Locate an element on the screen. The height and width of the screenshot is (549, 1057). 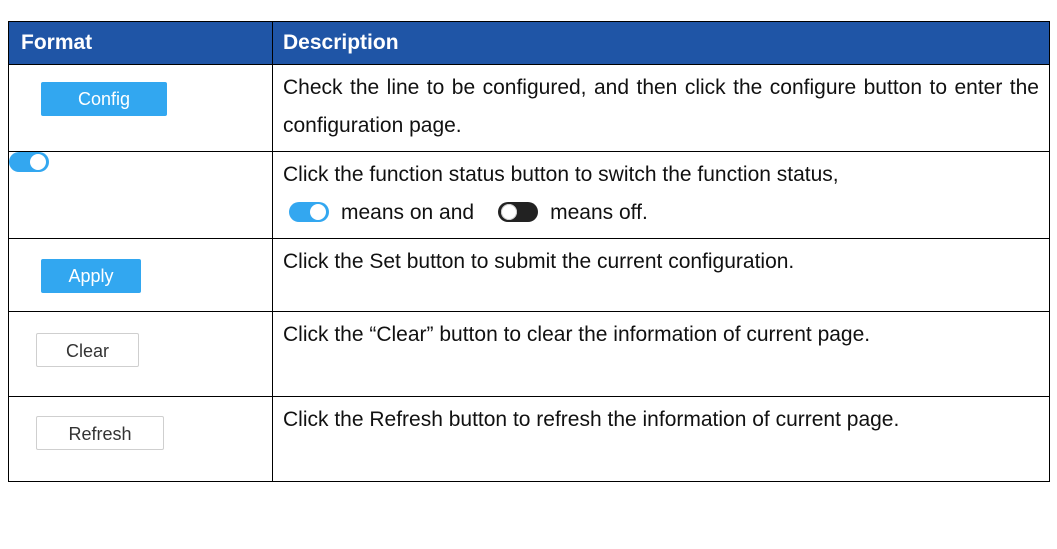
apply-button: Apply is located at coordinates (91, 276).